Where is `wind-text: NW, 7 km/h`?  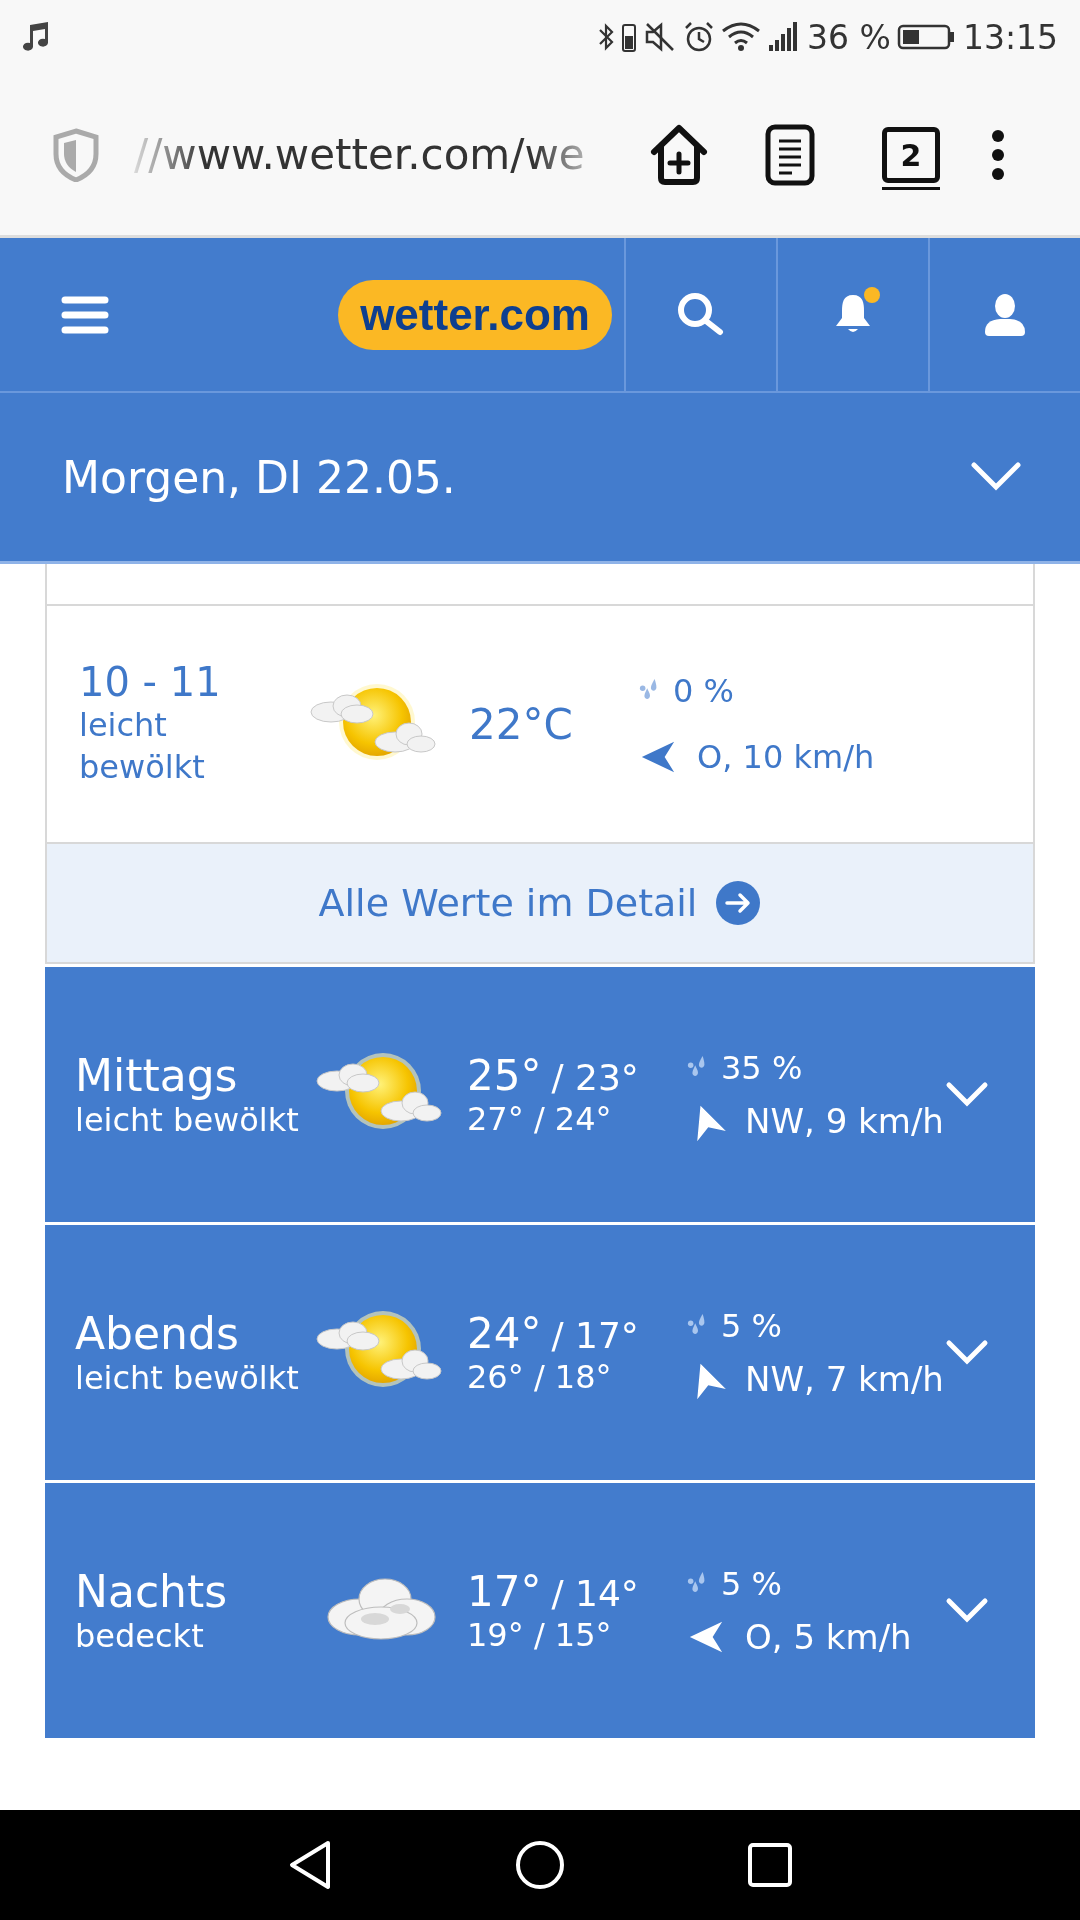
wind-text: NW, 7 km/h is located at coordinates (844, 1378).